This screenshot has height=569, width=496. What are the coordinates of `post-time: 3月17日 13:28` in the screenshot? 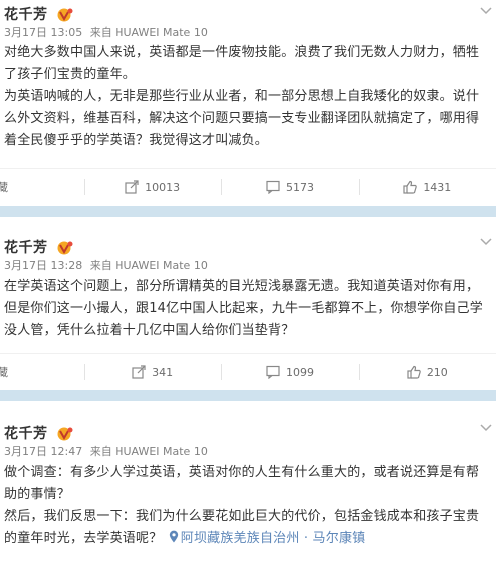 It's located at (43, 265).